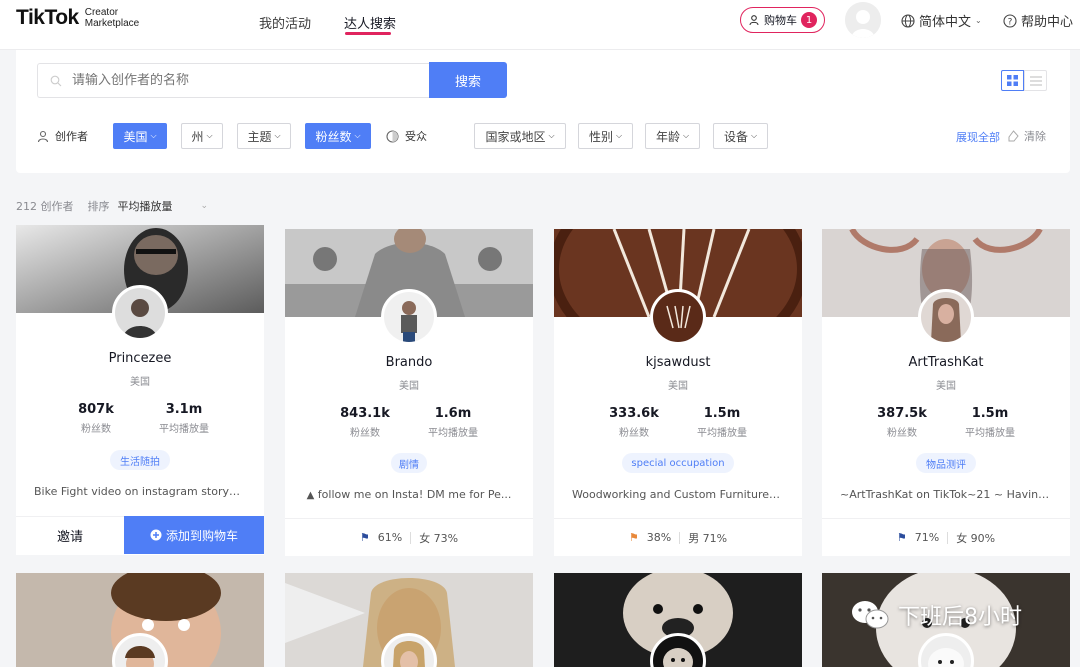 This screenshot has height=667, width=1080. I want to click on creator-filter-label: 创作者, so click(62, 136).